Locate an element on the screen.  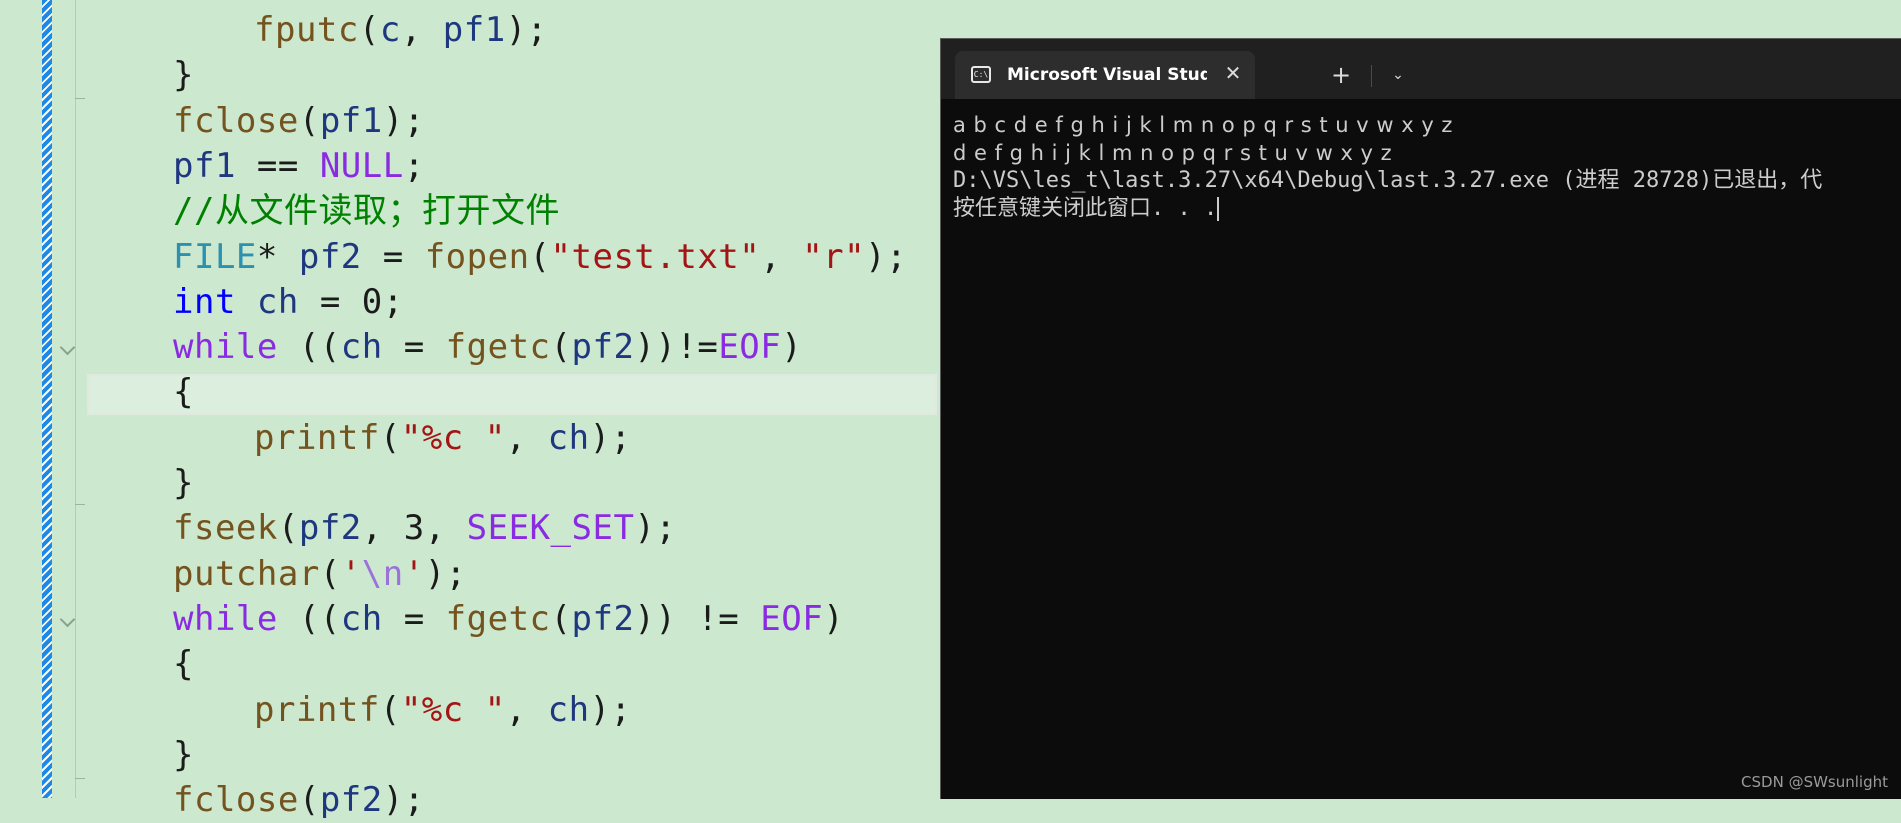
code-token: { is located at coordinates (183, 392).